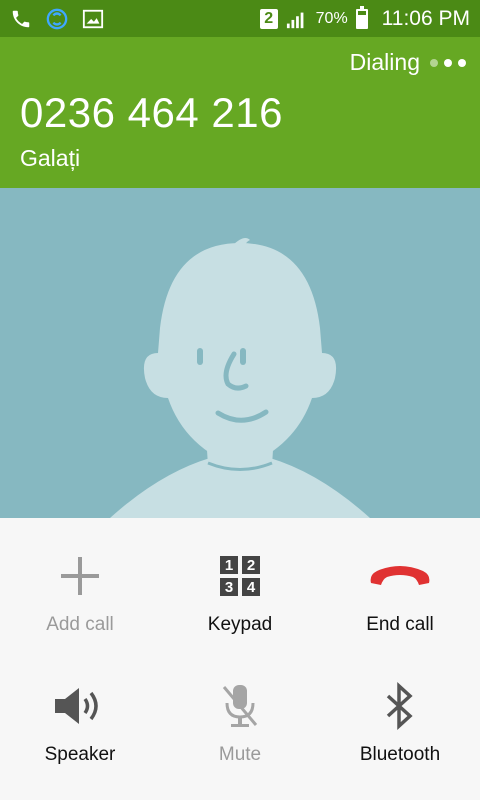 The height and width of the screenshot is (800, 480). I want to click on sim-slot-badge: 2, so click(268, 18).